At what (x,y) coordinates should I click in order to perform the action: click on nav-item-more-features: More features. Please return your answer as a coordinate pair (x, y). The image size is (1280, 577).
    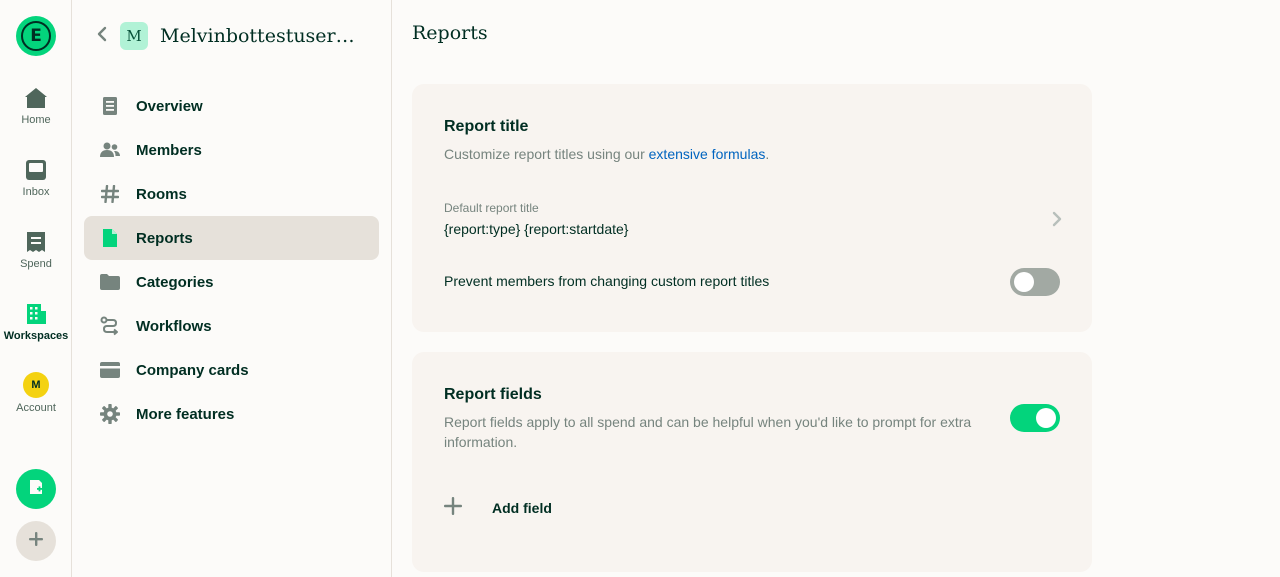
    Looking at the image, I should click on (231, 414).